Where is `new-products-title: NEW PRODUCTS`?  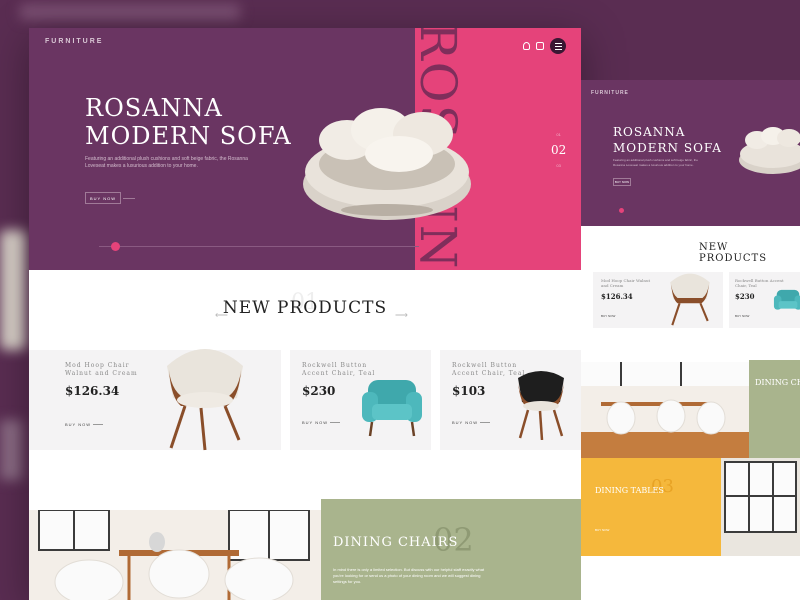 new-products-title: NEW PRODUCTS is located at coordinates (305, 308).